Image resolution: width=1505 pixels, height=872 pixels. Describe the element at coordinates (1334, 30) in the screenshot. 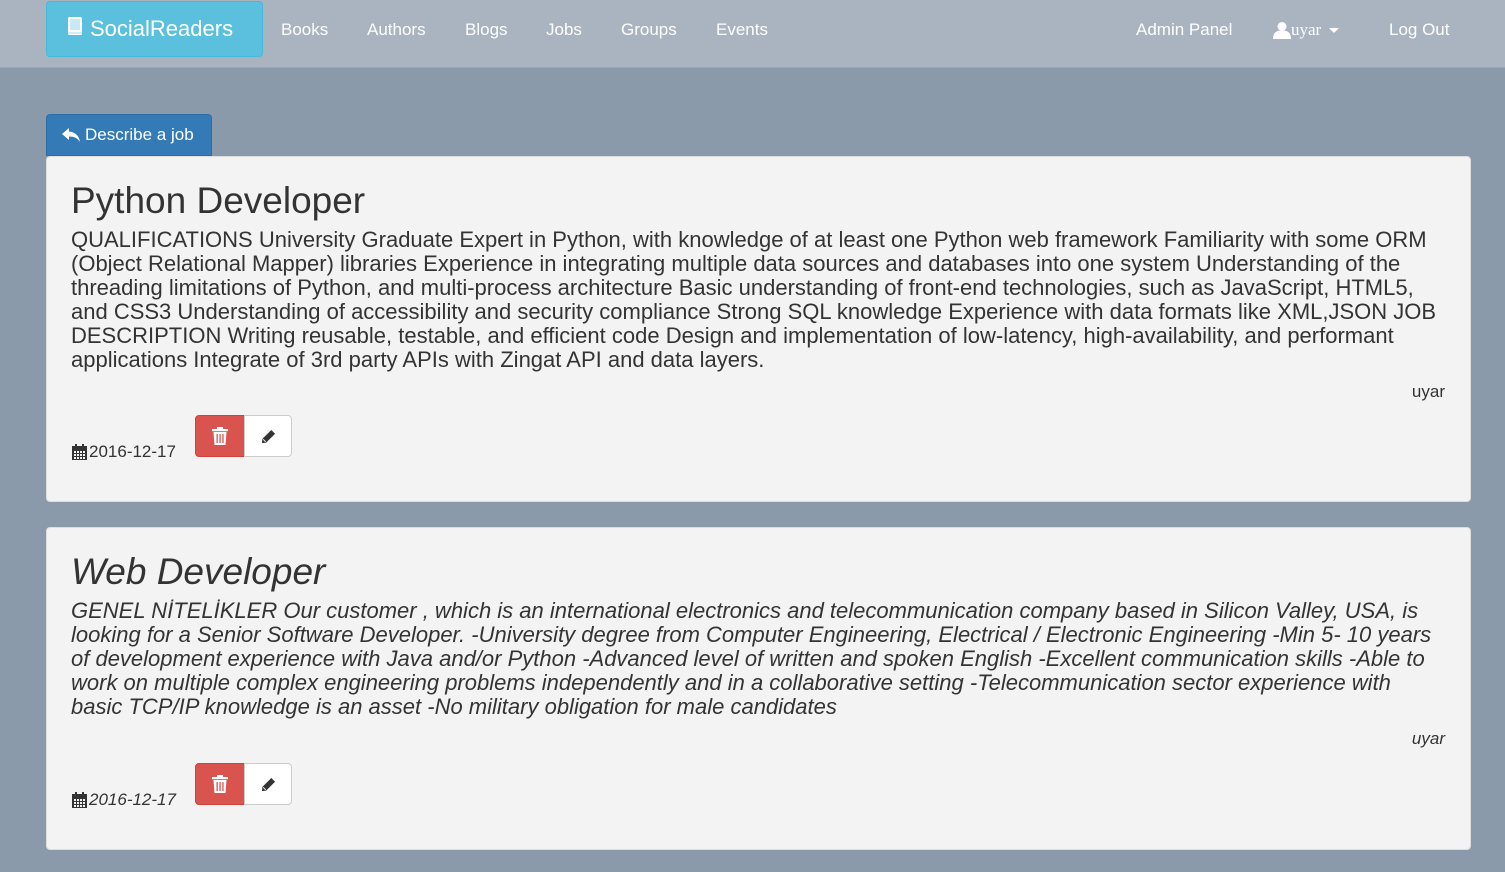

I see `chevron-down-icon` at that location.